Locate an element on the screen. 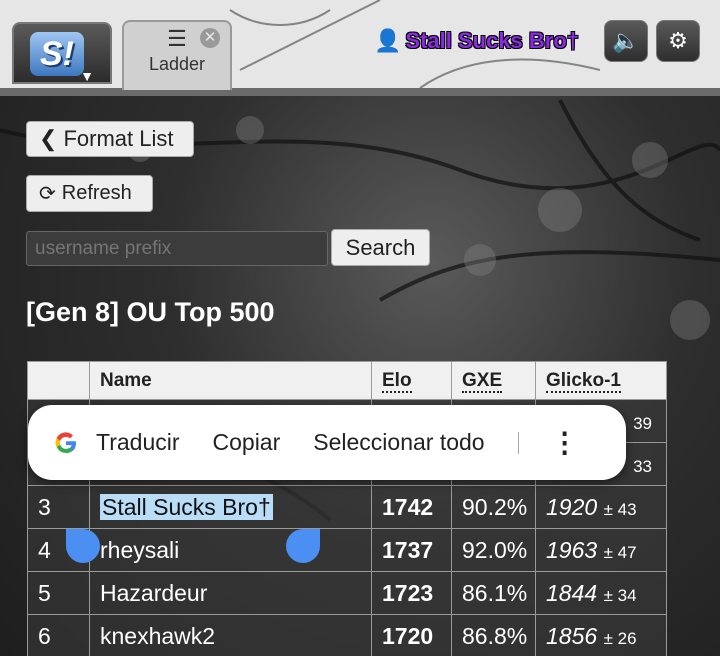 This screenshot has height=656, width=720. refresh-label: Refresh is located at coordinates (96, 193).